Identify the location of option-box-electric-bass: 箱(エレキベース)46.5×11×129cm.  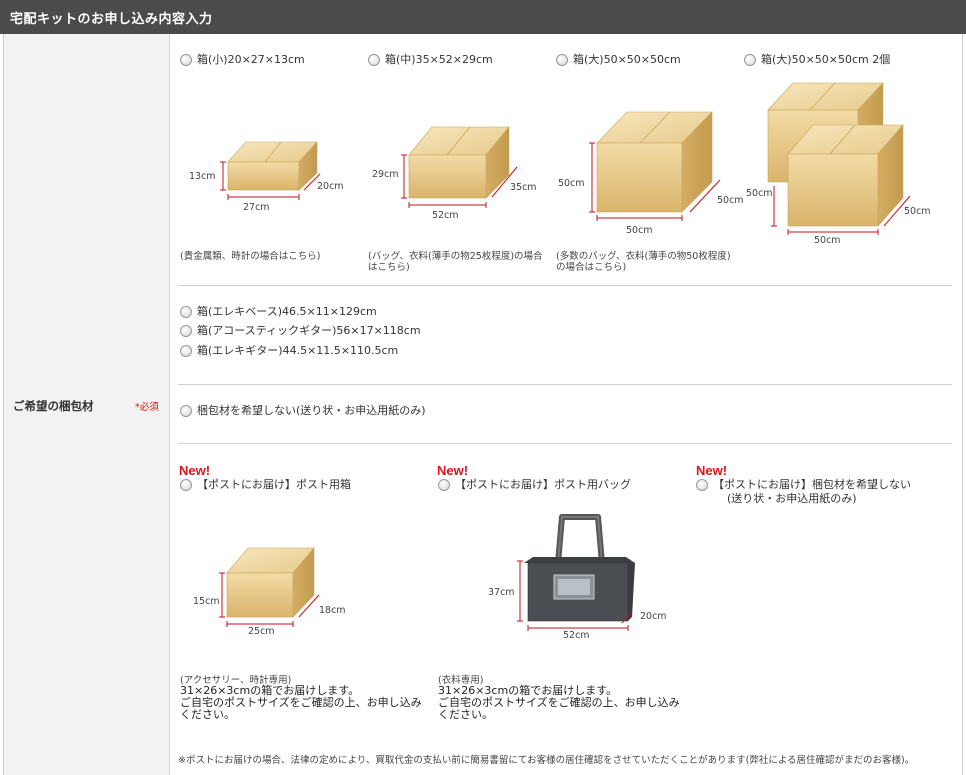
(278, 312).